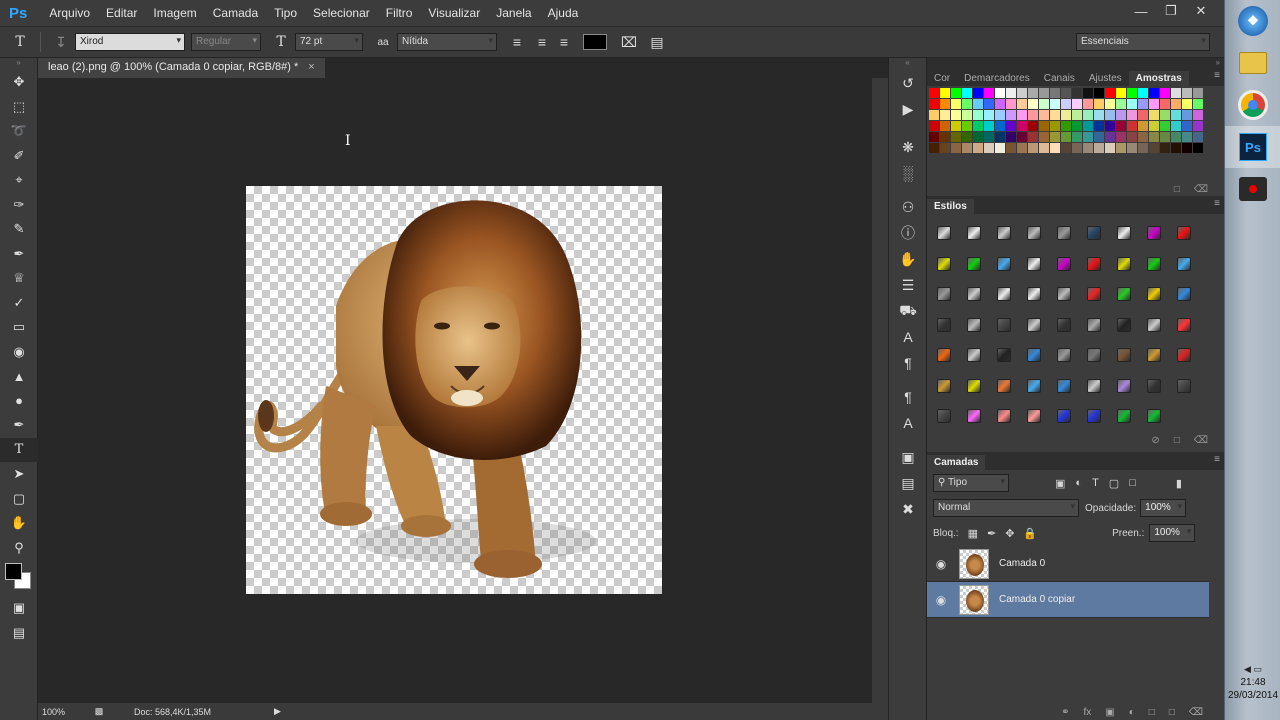 The image size is (1280, 720). What do you see at coordinates (1152, 712) in the screenshot?
I see `new-group-icon: □` at bounding box center [1152, 712].